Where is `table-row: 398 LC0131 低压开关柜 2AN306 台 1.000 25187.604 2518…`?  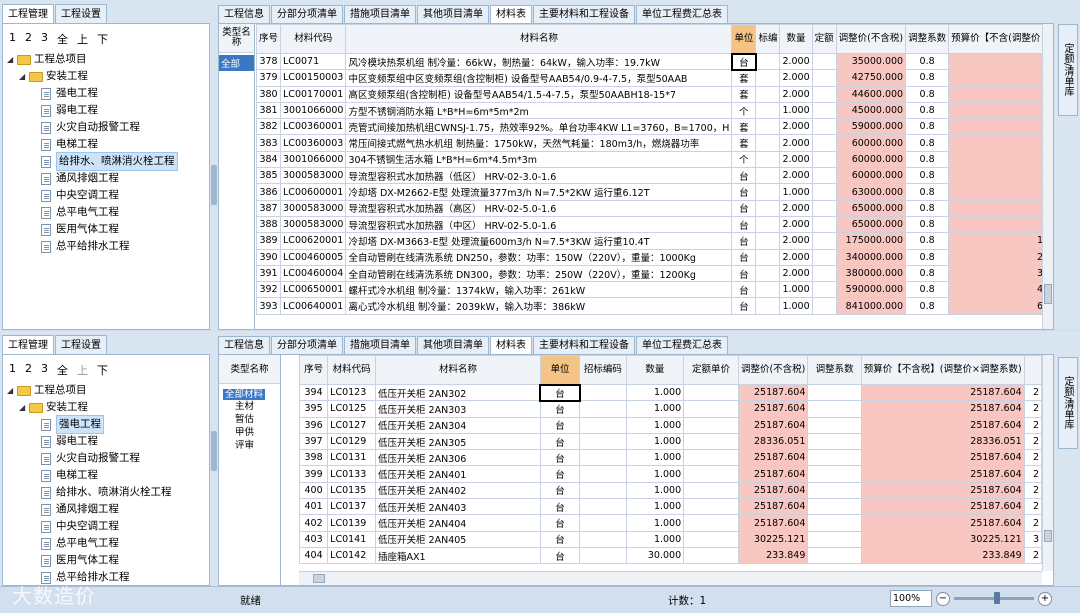
table-row: 398 LC0131 低压开关柜 2AN306 台 1.000 25187.604 2518… is located at coordinates (670, 458).